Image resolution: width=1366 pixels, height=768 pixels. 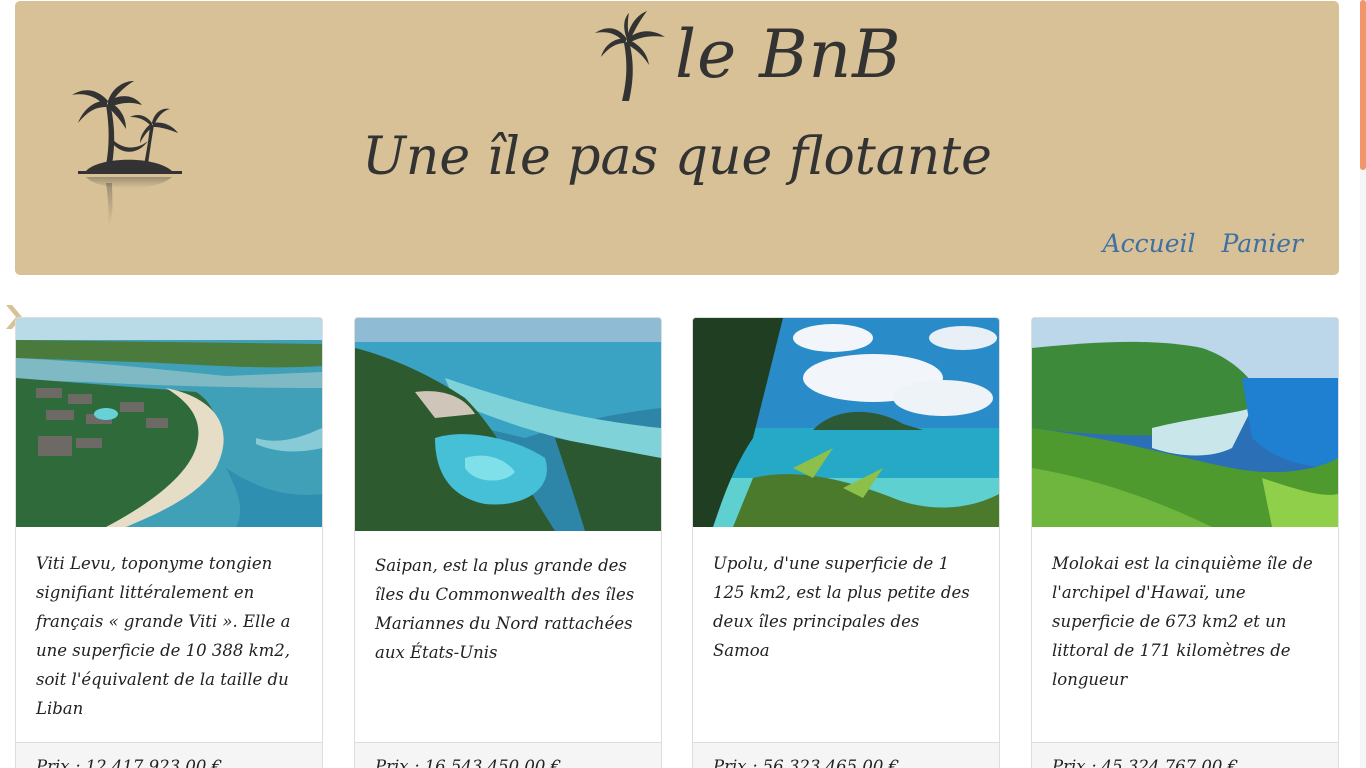 I want to click on card-footer: Prix : 56 323 465,00 €, so click(x=846, y=755).